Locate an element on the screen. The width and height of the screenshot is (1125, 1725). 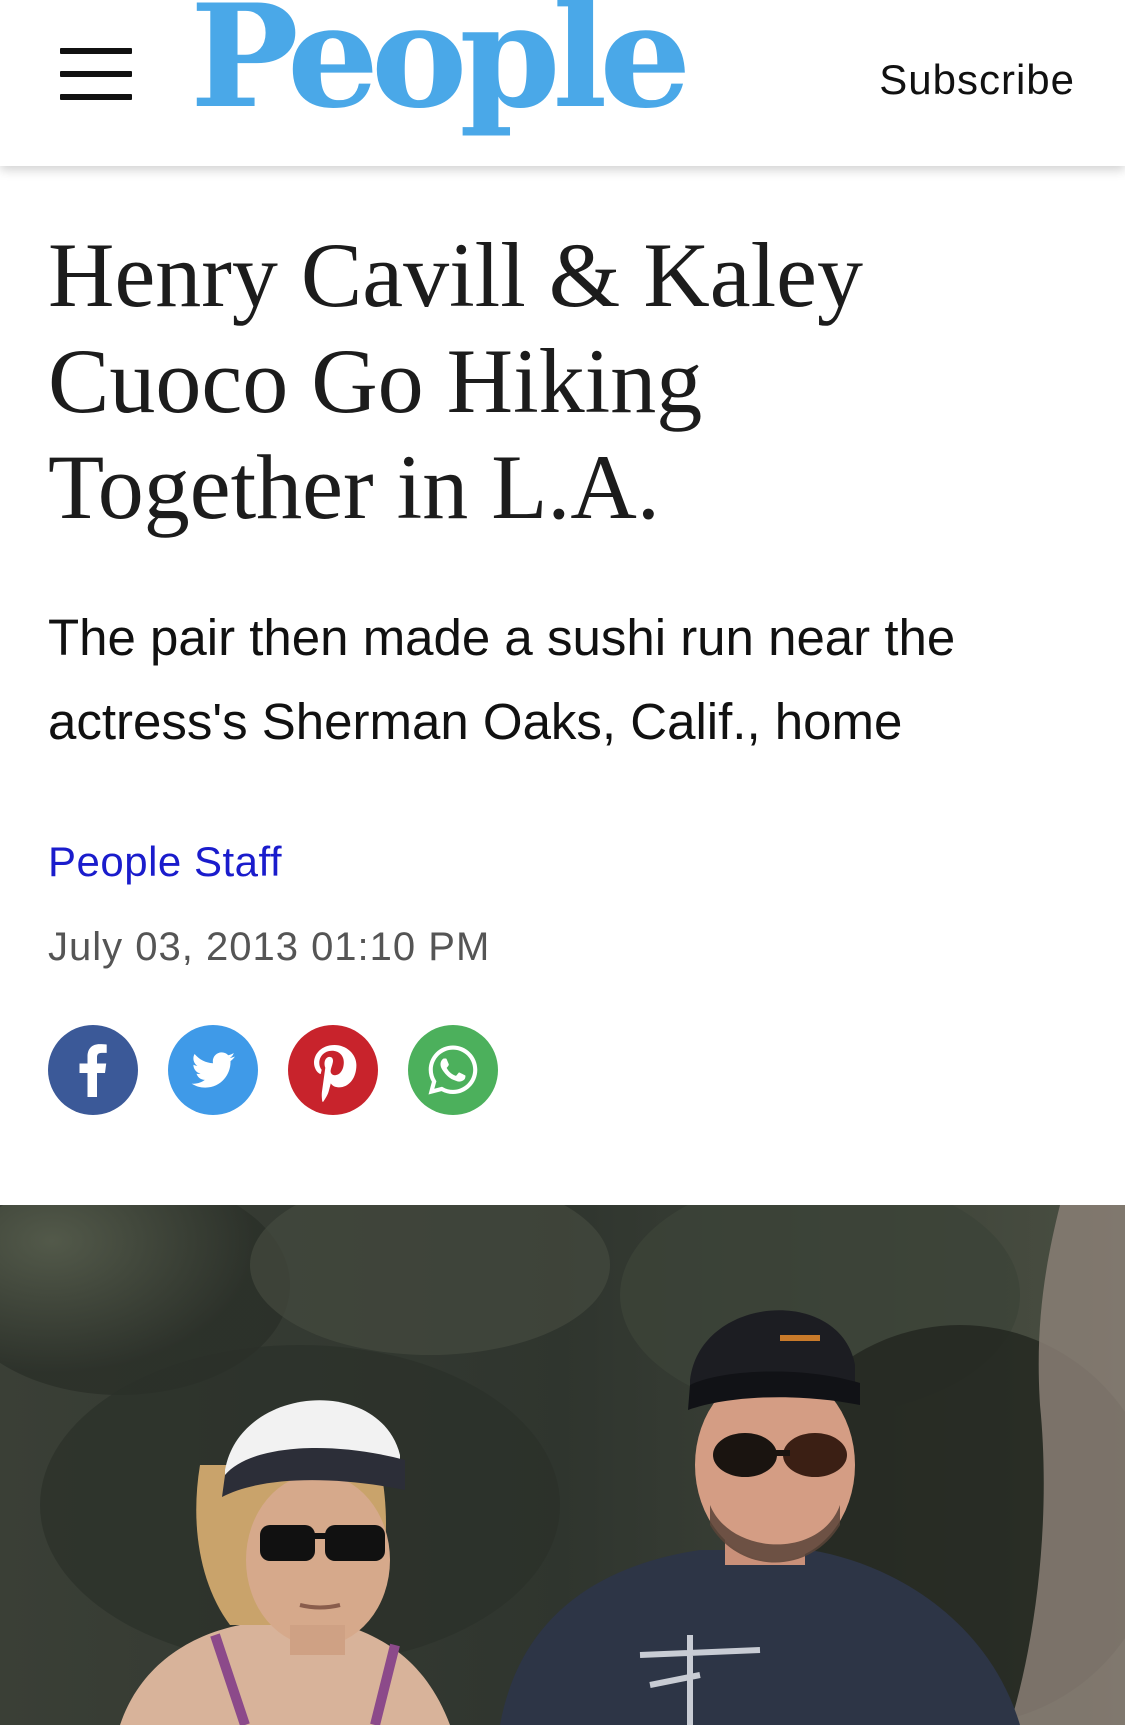
hamburger-menu-icon is located at coordinates (96, 51).